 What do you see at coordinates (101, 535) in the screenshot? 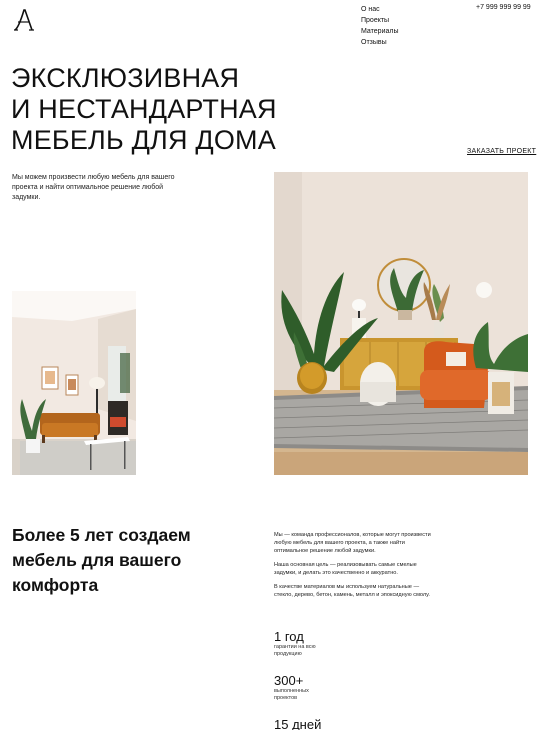
I see `about-title-line: Более 5 лет создаем` at bounding box center [101, 535].